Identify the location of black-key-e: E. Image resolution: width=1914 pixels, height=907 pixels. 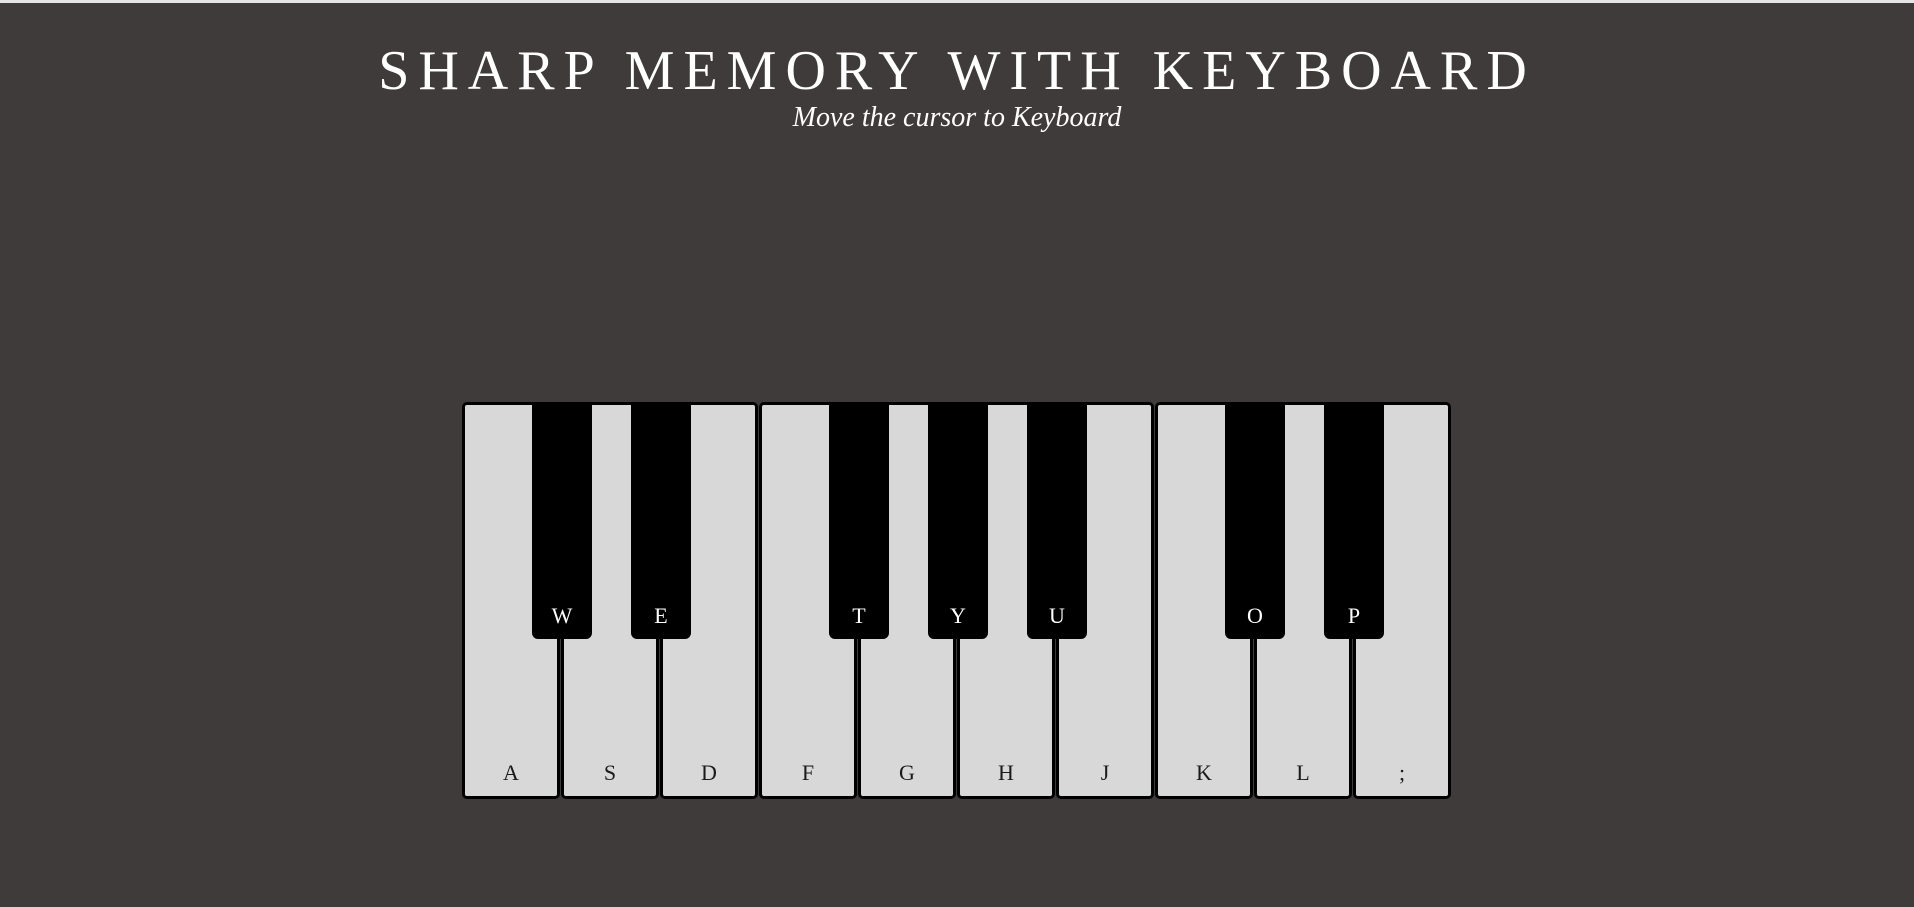
(661, 520).